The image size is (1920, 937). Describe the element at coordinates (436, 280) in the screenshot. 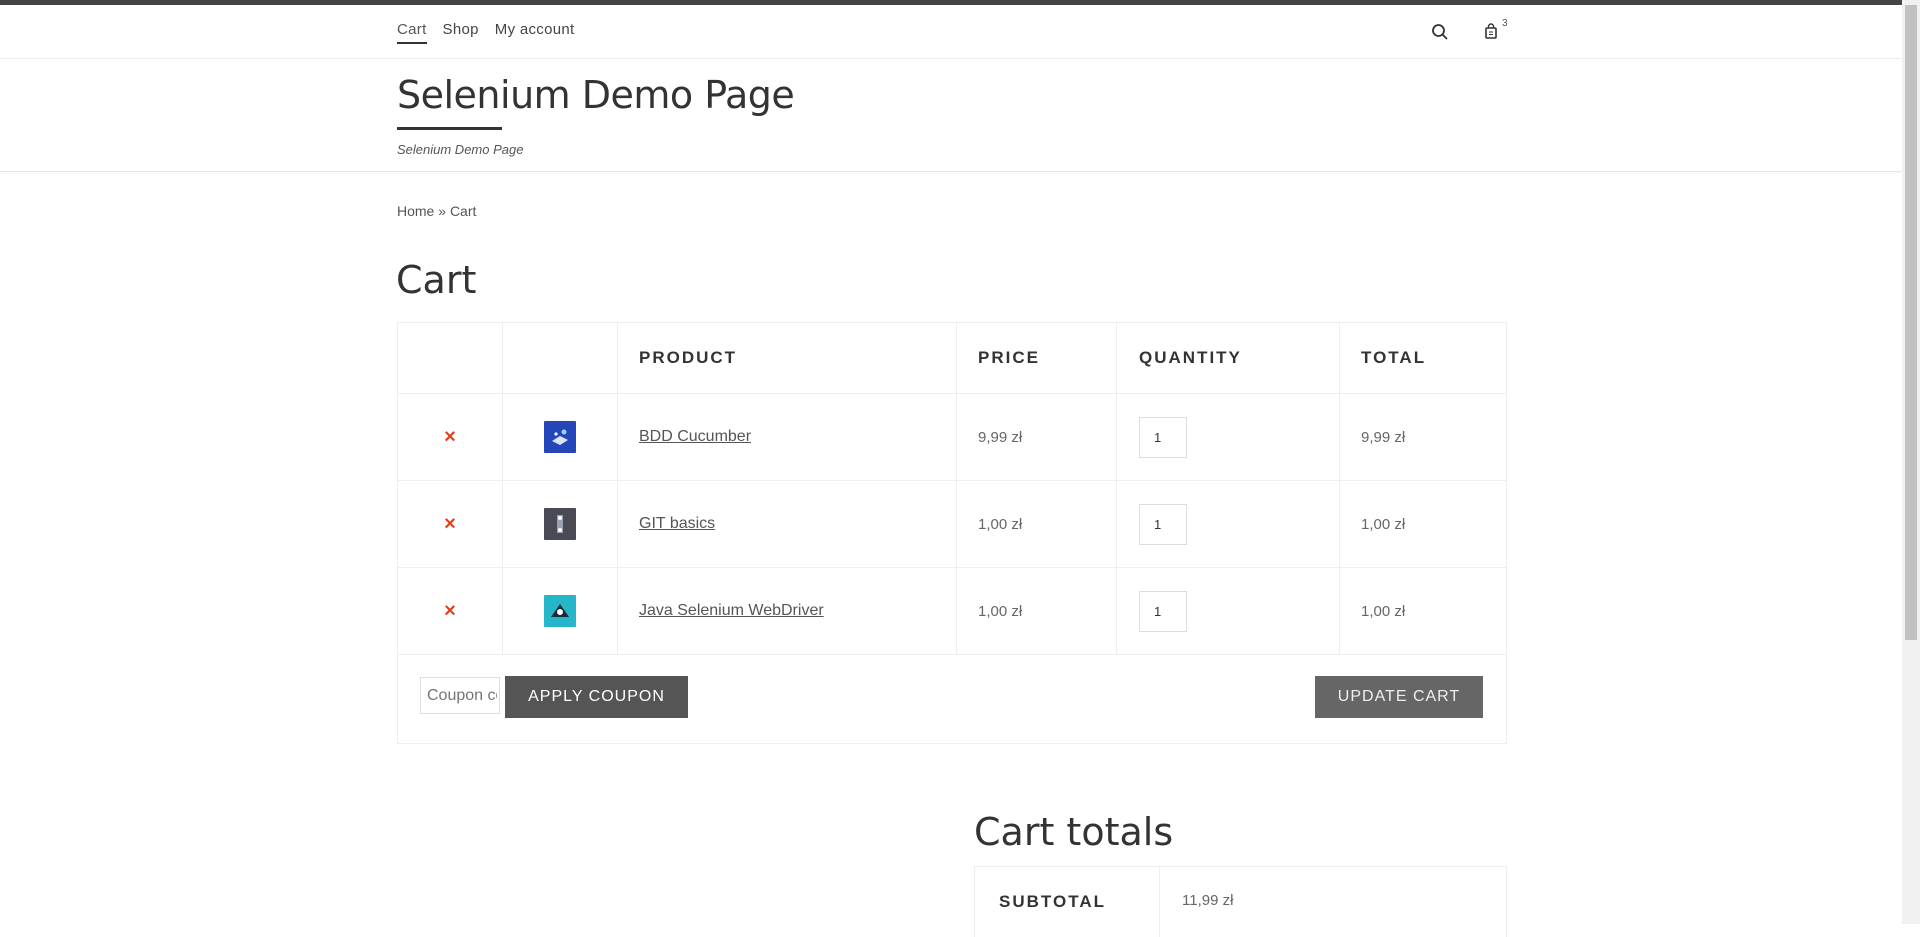

I see `page-title: Cart` at that location.